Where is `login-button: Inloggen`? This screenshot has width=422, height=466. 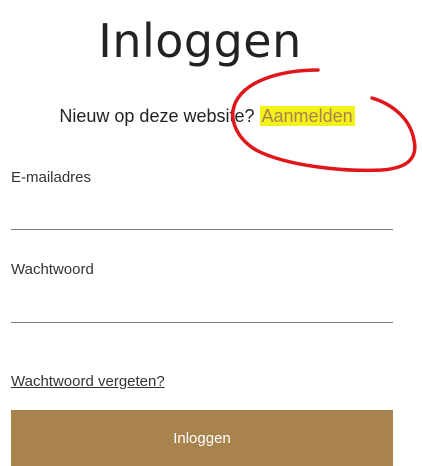
login-button: Inloggen is located at coordinates (202, 438).